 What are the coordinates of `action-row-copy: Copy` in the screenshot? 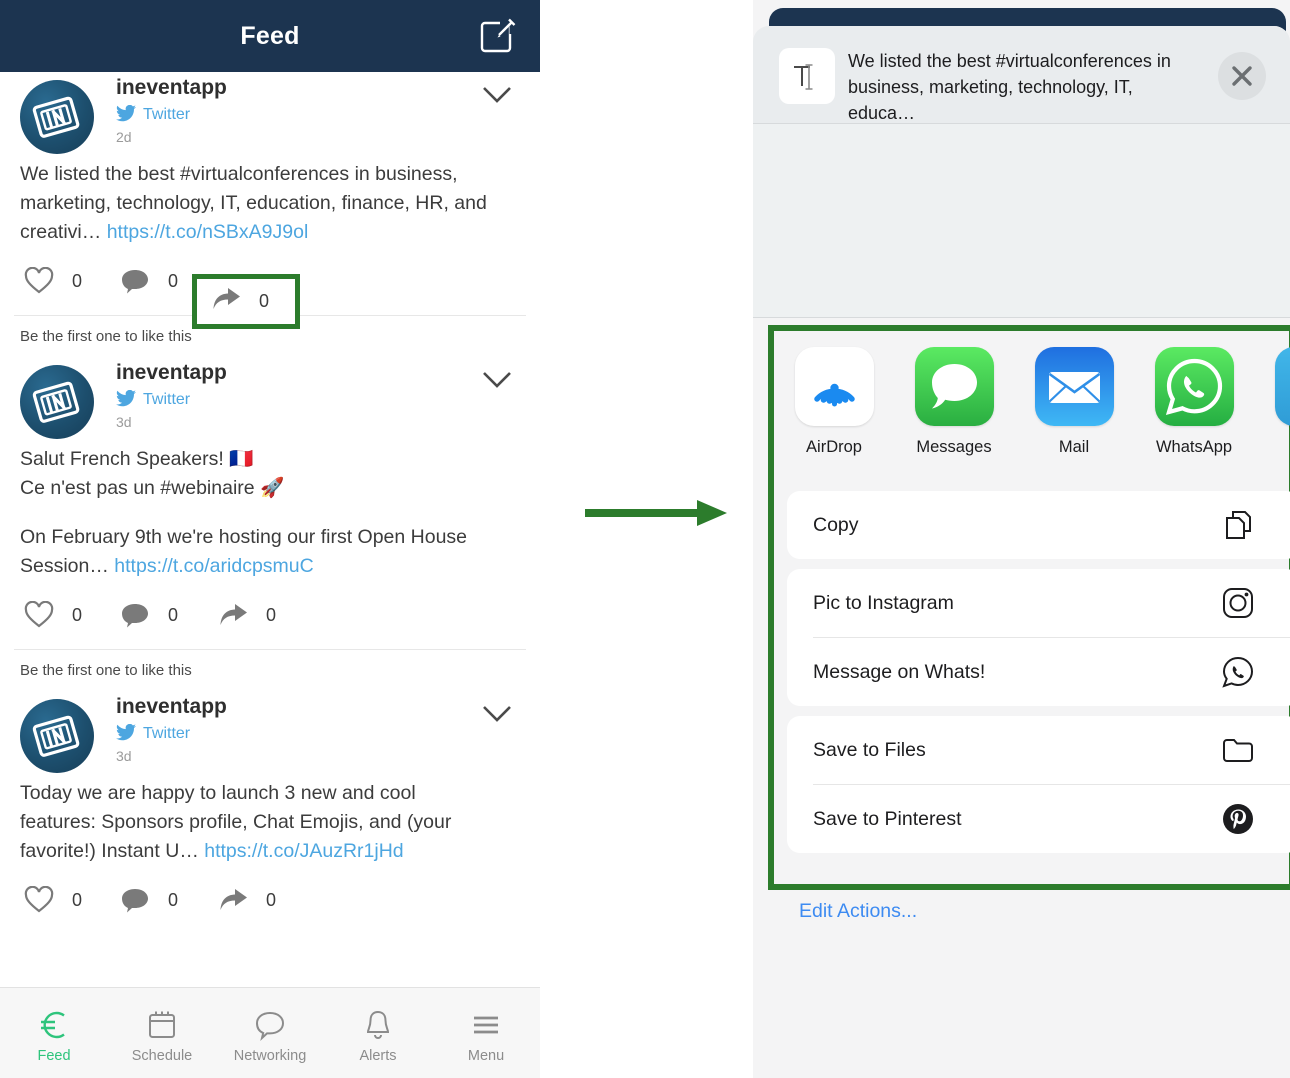 It's located at (1038, 525).